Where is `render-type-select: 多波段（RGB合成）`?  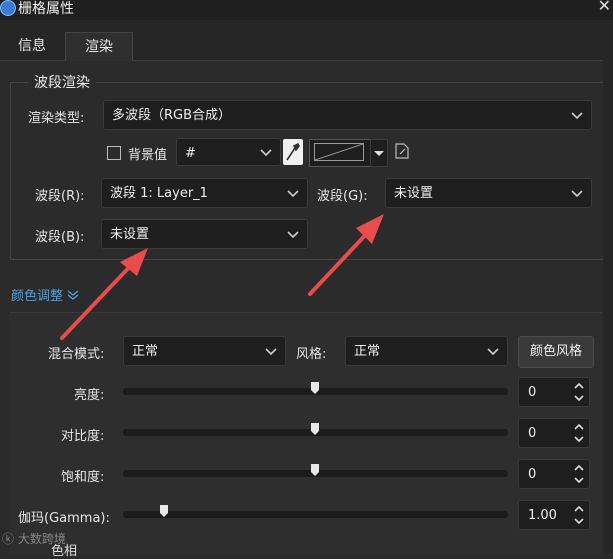
render-type-select: 多波段（RGB合成） is located at coordinates (347, 115).